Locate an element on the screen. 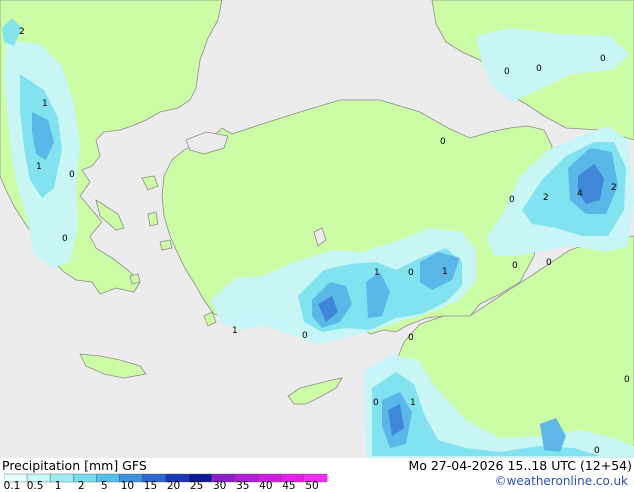  scale-tick-label: 0.5 is located at coordinates (35, 486).